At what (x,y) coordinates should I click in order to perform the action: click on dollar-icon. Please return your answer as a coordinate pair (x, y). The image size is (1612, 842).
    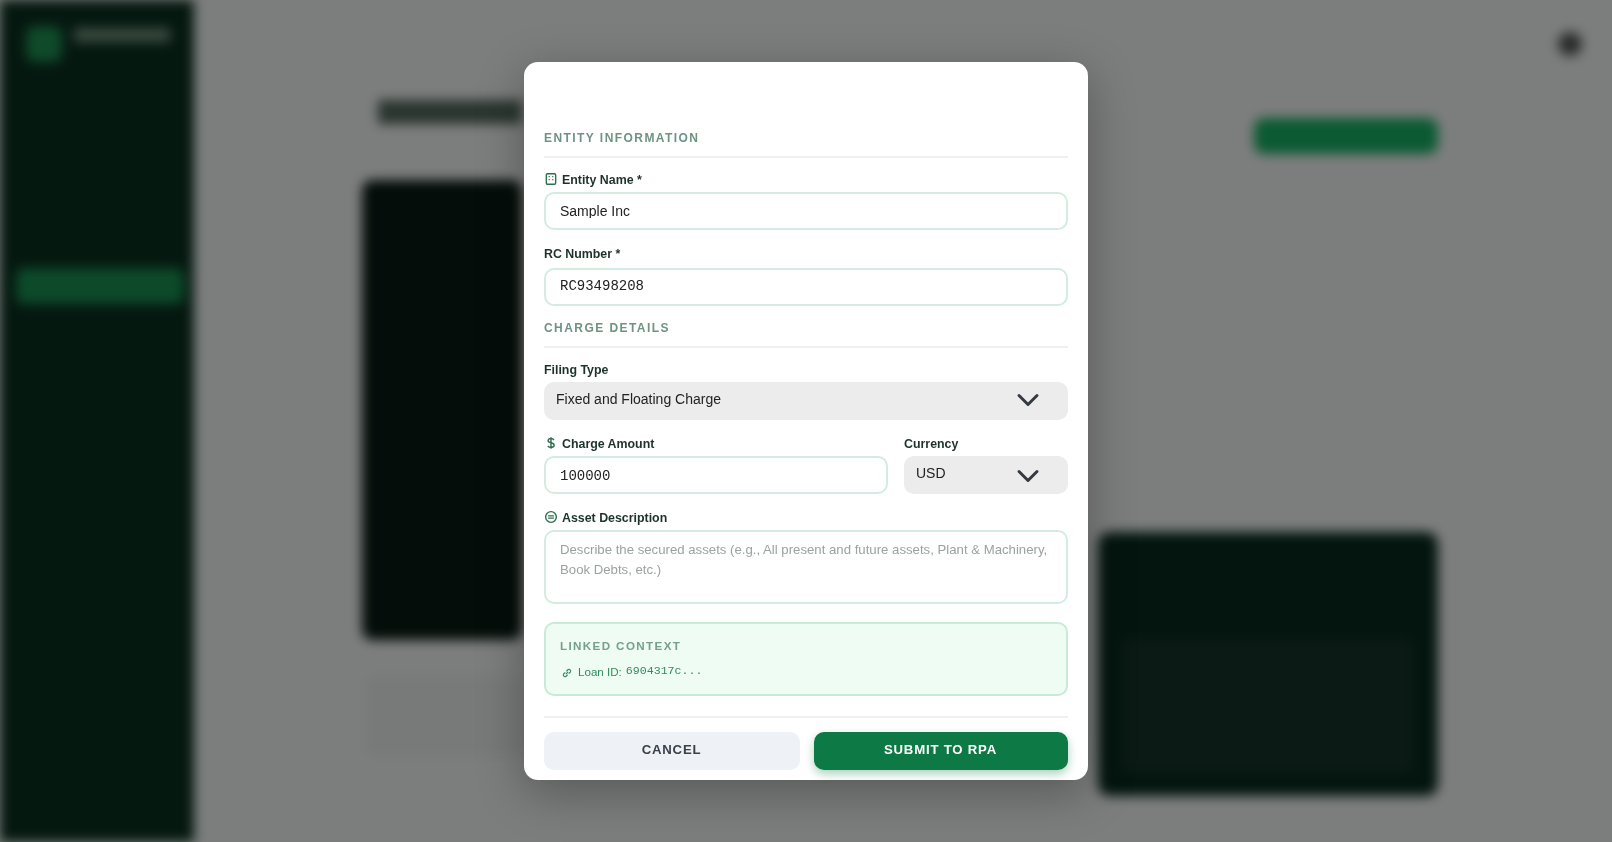
    Looking at the image, I should click on (551, 443).